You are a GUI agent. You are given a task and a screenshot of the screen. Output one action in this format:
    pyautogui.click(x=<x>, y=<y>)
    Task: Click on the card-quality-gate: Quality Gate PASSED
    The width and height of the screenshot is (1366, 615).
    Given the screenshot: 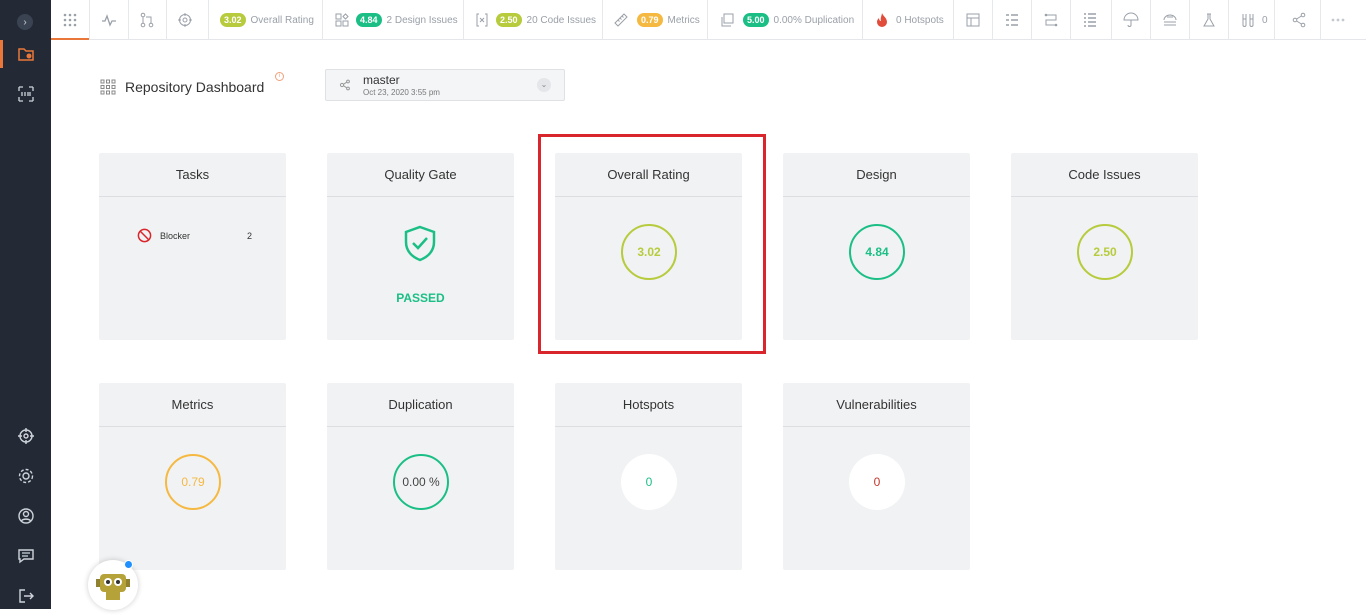 What is the action you would take?
    pyautogui.click(x=420, y=246)
    